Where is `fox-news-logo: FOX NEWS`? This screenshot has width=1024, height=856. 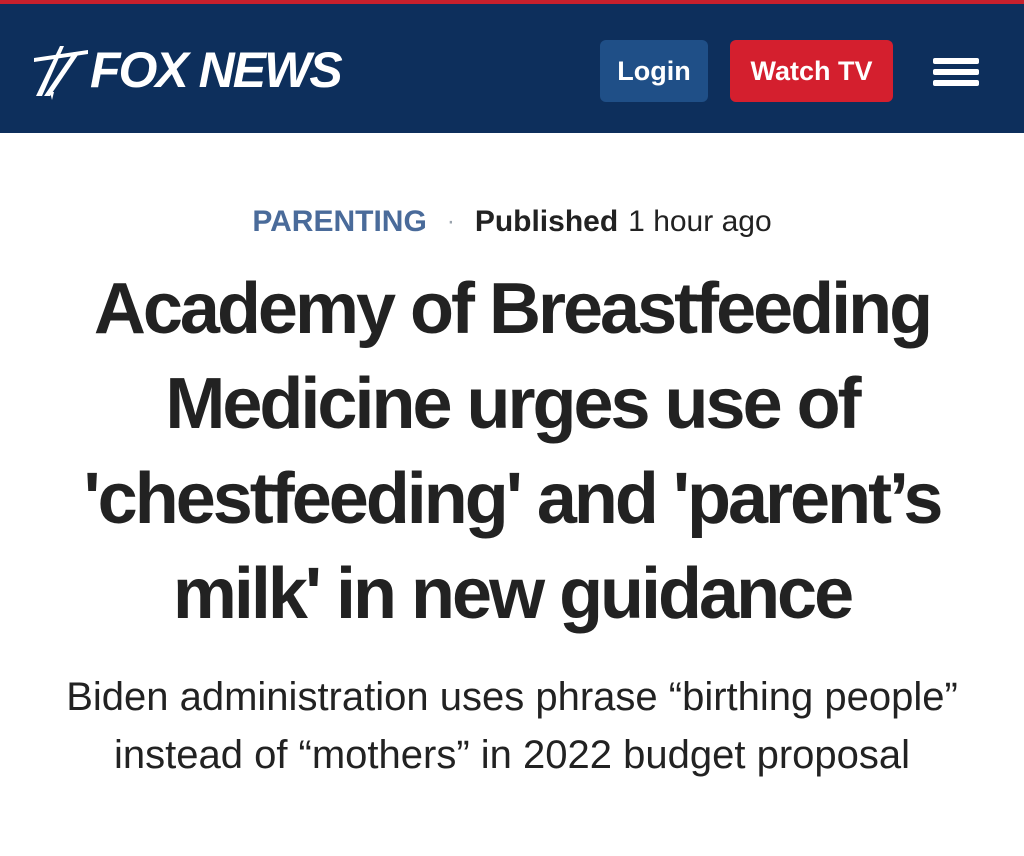
fox-news-logo: FOX NEWS is located at coordinates (186, 70).